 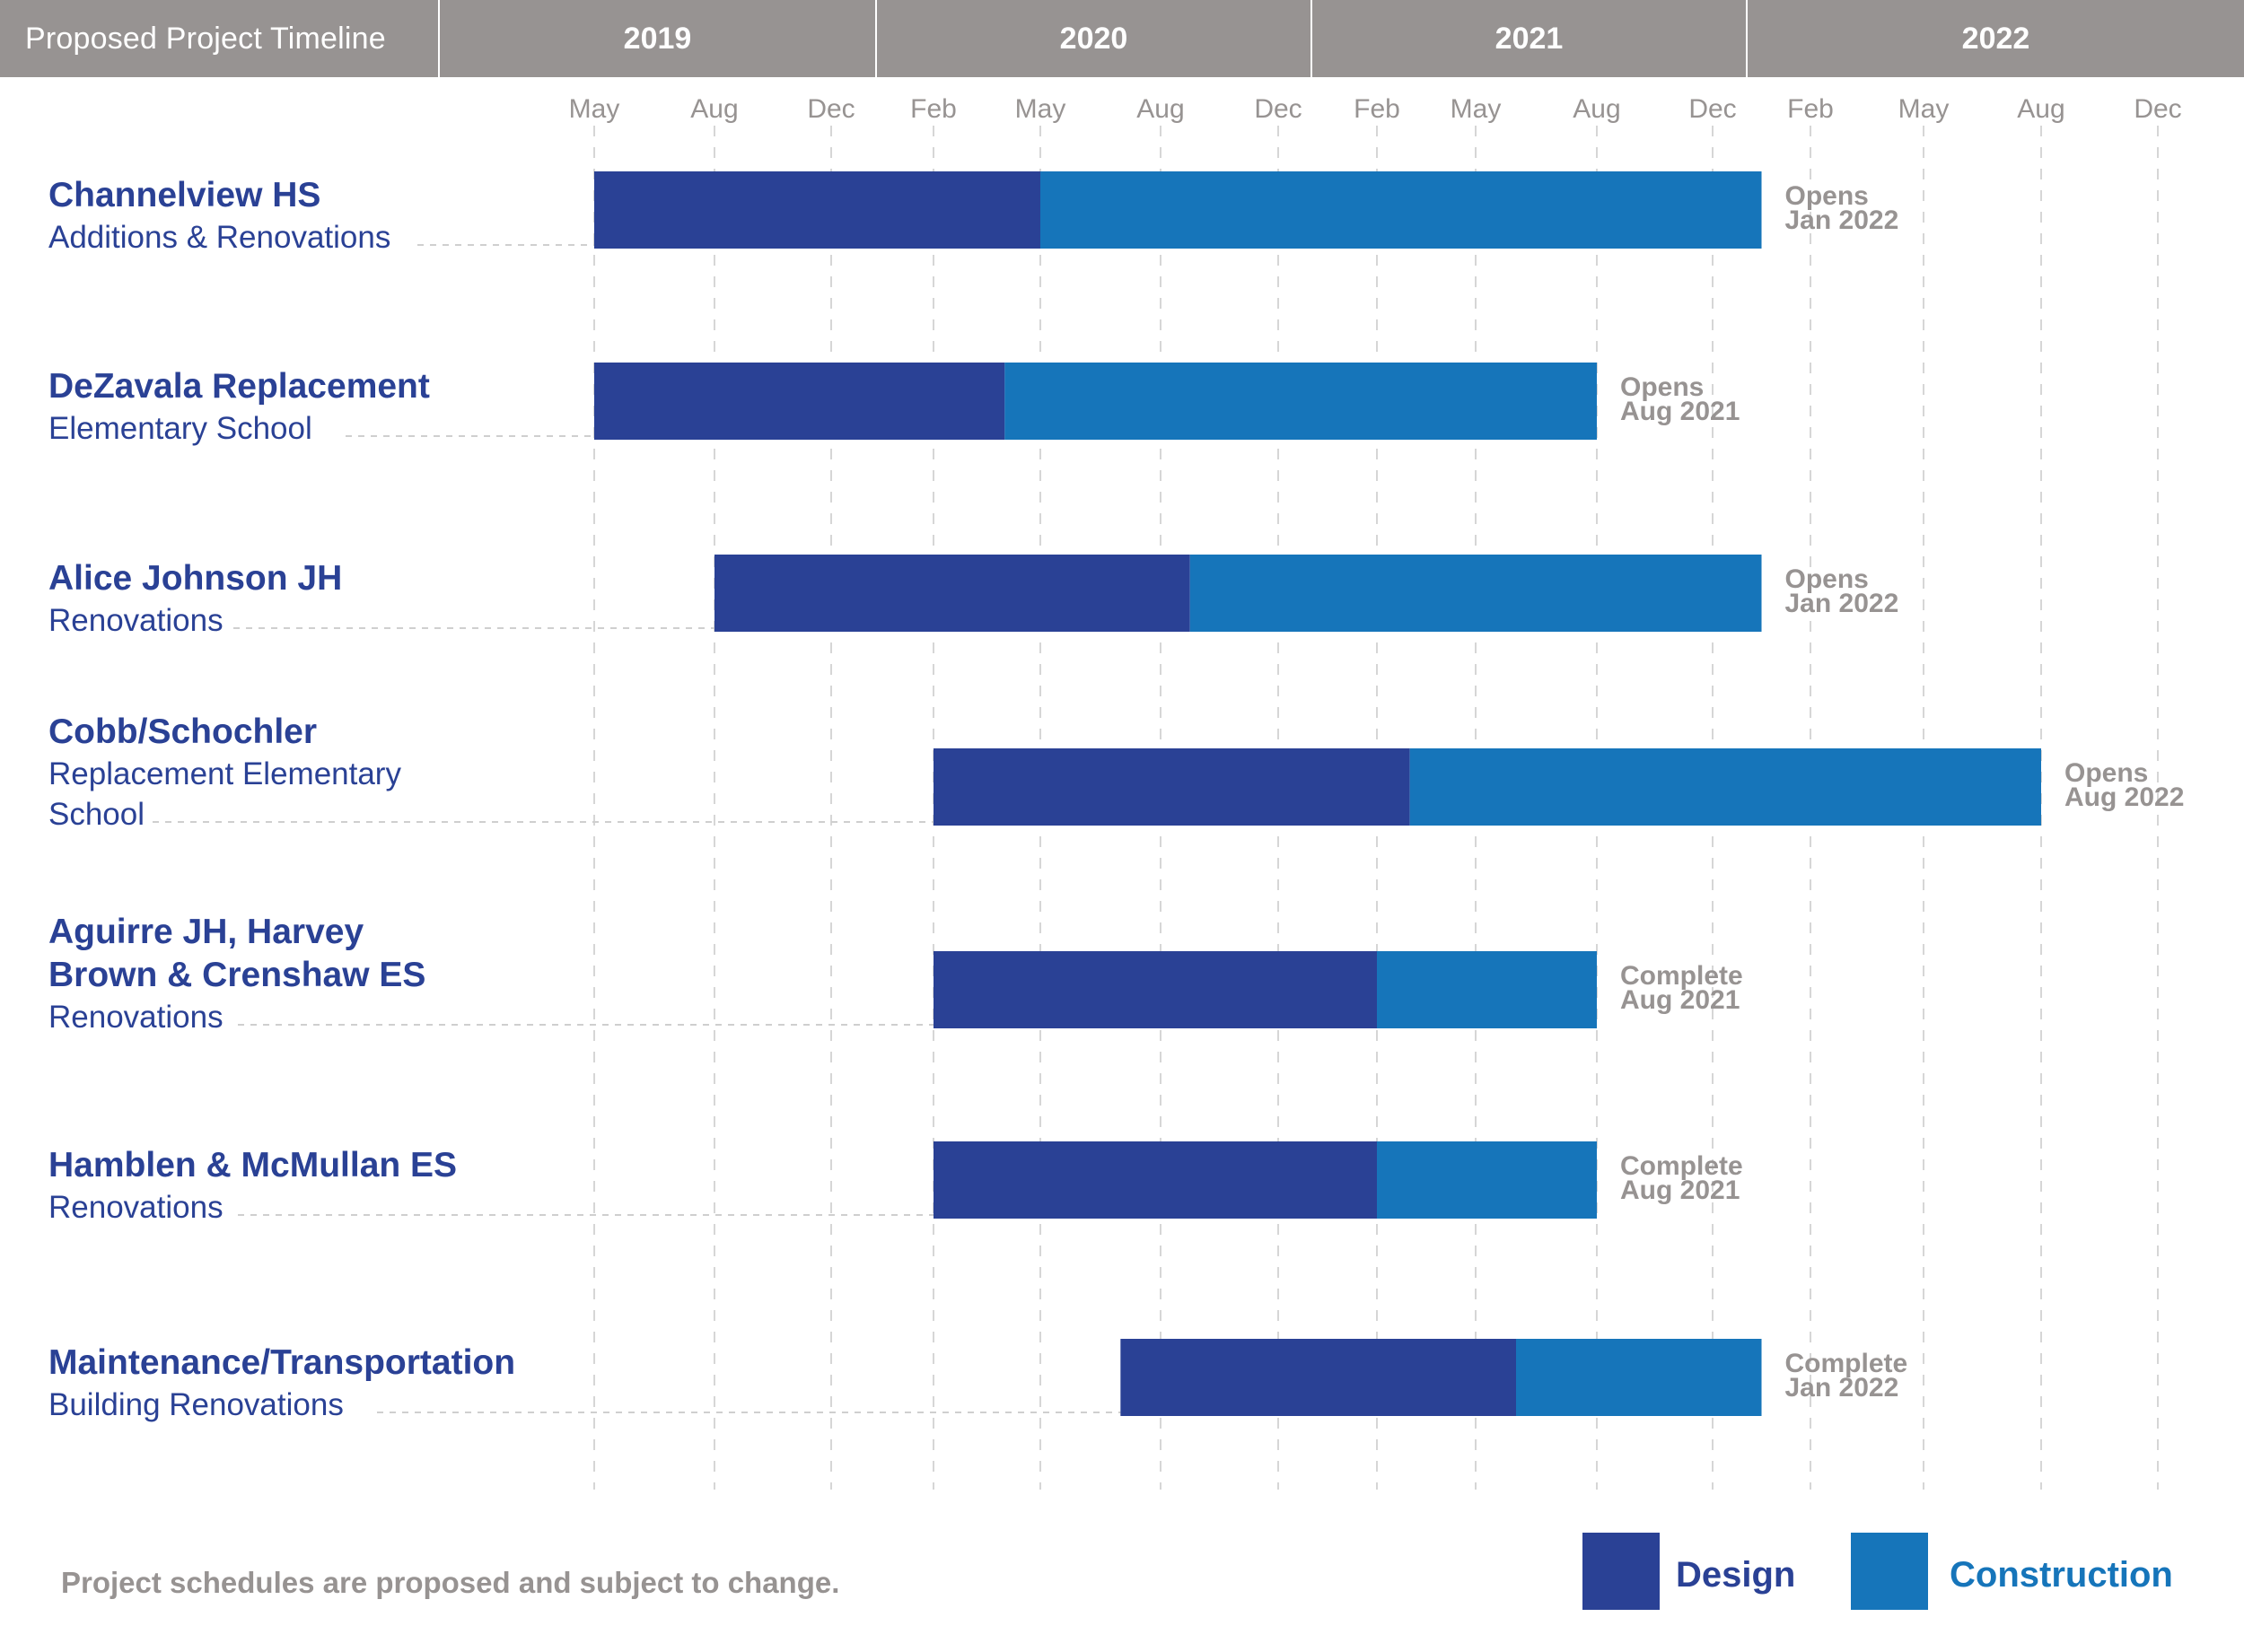 What do you see at coordinates (183, 731) in the screenshot?
I see `row-4-project-title: Cobb/Schochler` at bounding box center [183, 731].